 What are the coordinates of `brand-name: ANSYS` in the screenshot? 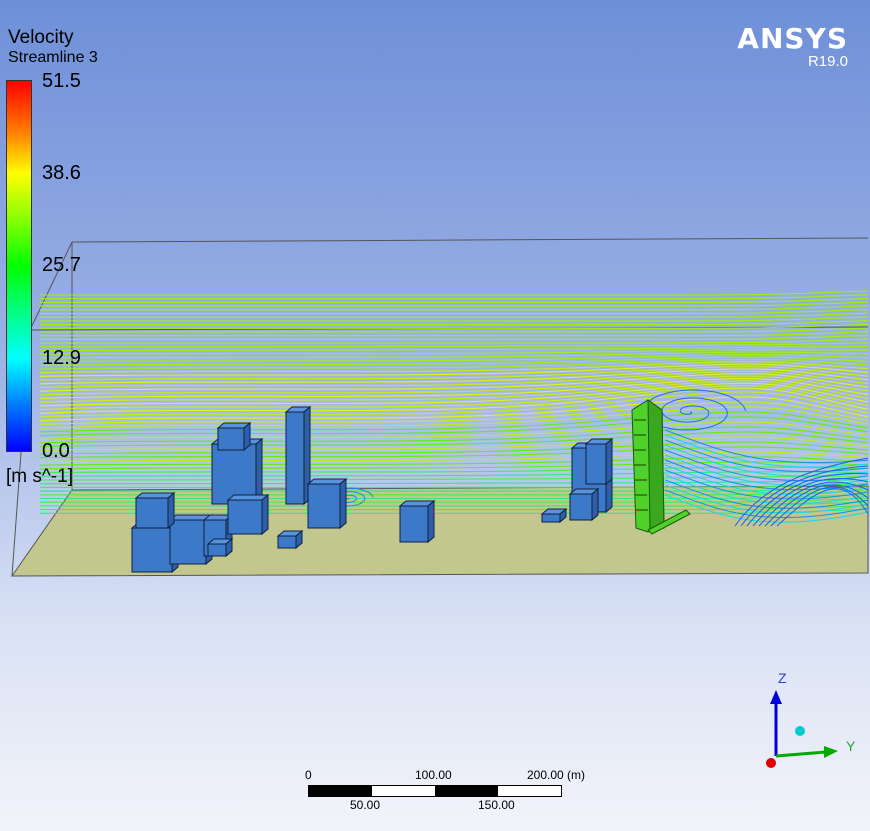 It's located at (792, 38).